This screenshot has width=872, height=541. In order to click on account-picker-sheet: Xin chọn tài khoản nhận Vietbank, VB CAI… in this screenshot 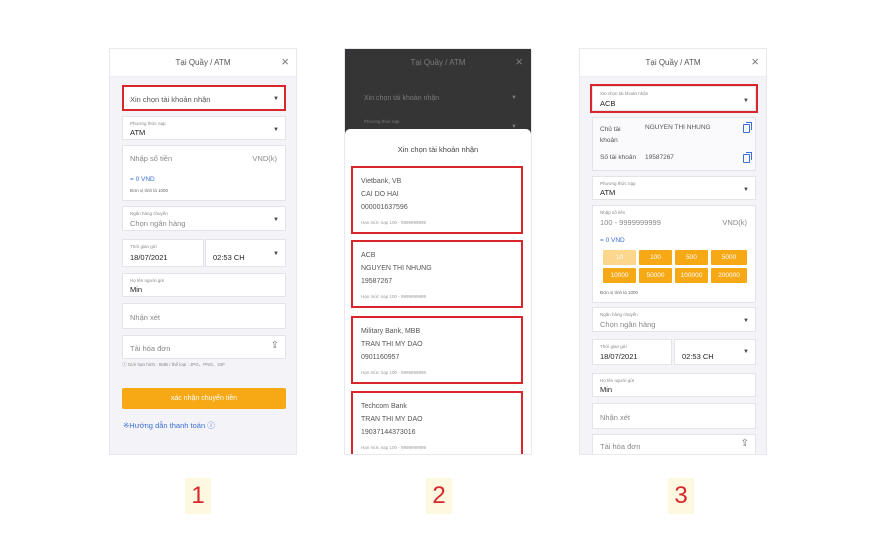, I will do `click(438, 291)`.